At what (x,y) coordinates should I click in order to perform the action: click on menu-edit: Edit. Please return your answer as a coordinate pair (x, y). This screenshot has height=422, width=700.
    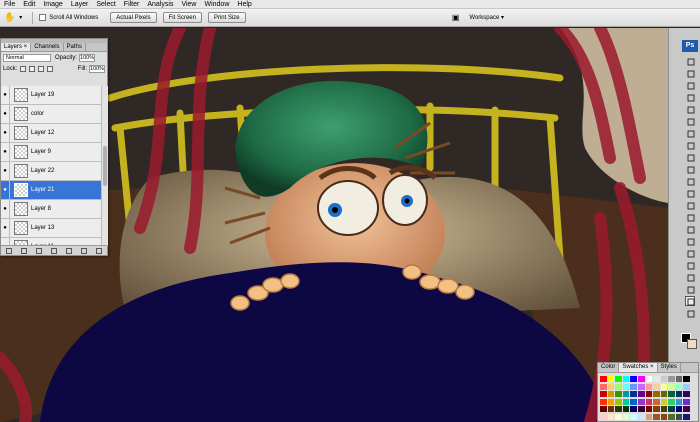
    Looking at the image, I should click on (29, 4).